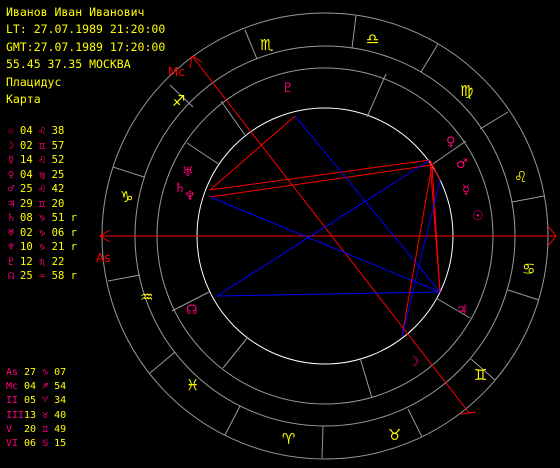 Image resolution: width=560 pixels, height=468 pixels. What do you see at coordinates (466, 190) in the screenshot?
I see `mercury-icon: ☿` at bounding box center [466, 190].